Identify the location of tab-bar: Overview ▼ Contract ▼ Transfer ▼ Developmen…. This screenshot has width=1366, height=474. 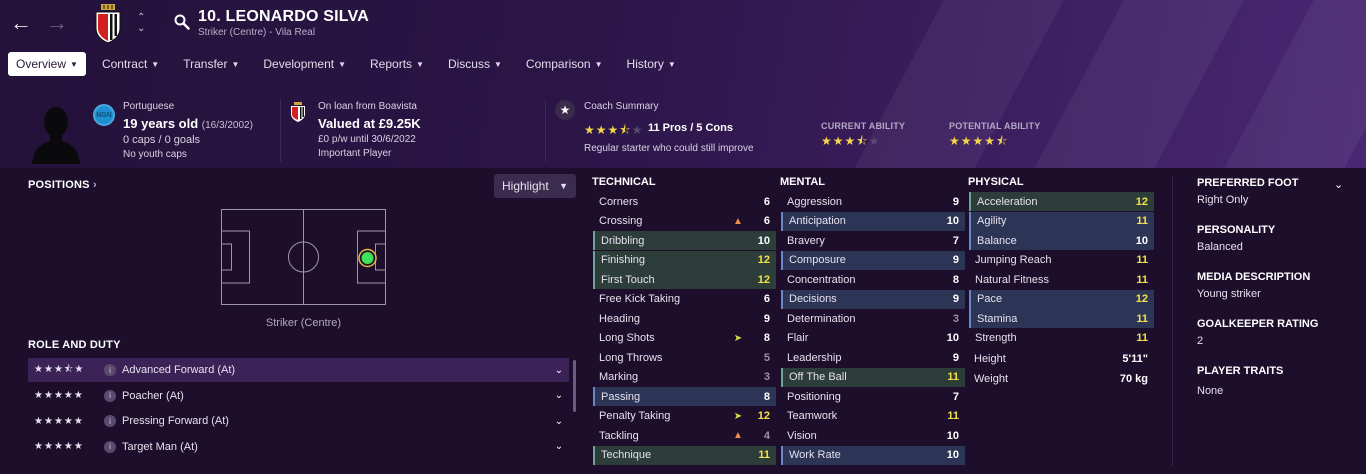
(350, 64).